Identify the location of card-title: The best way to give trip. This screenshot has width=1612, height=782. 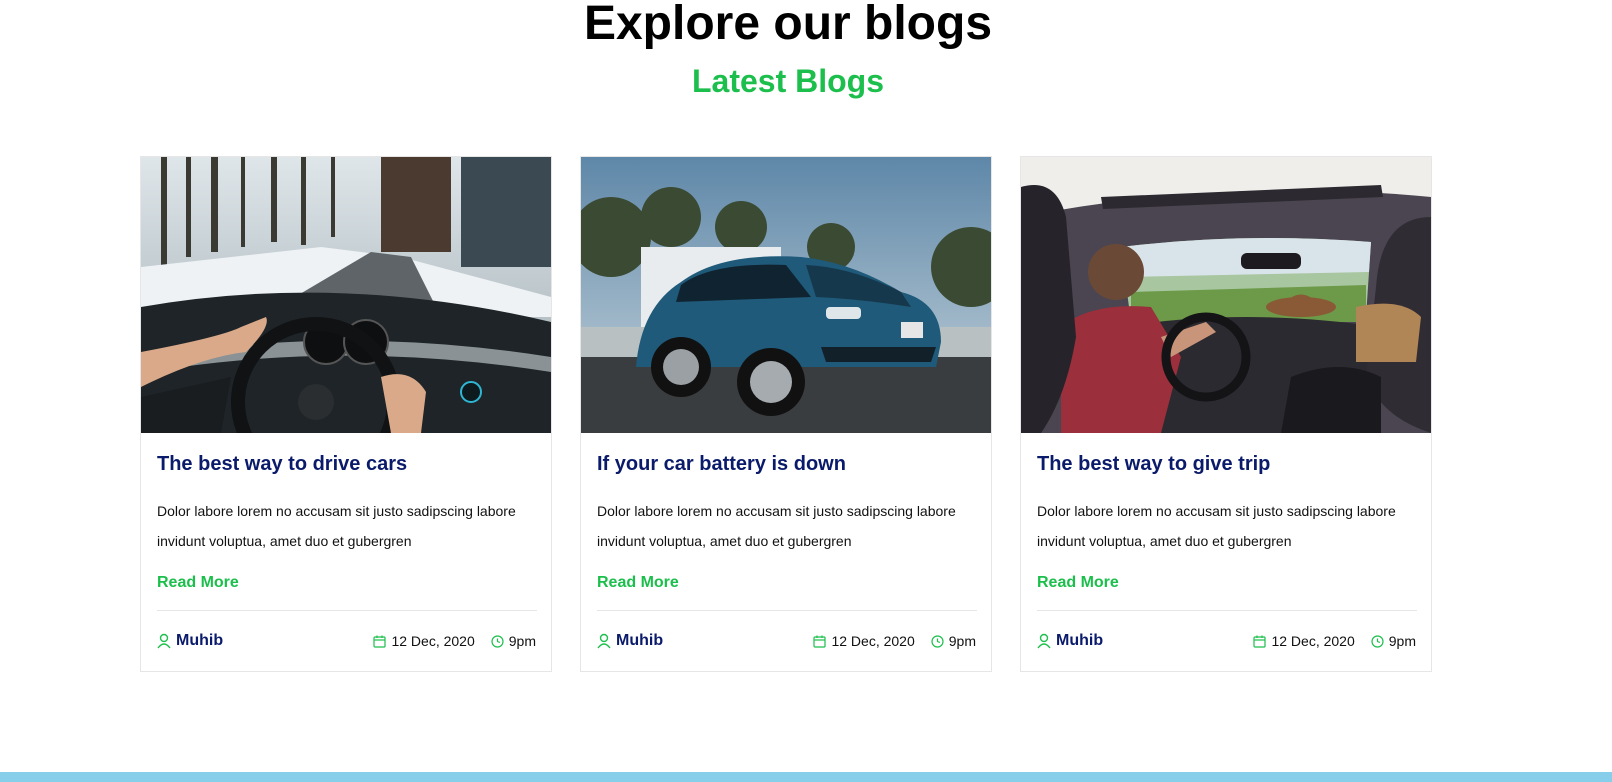
(1153, 464).